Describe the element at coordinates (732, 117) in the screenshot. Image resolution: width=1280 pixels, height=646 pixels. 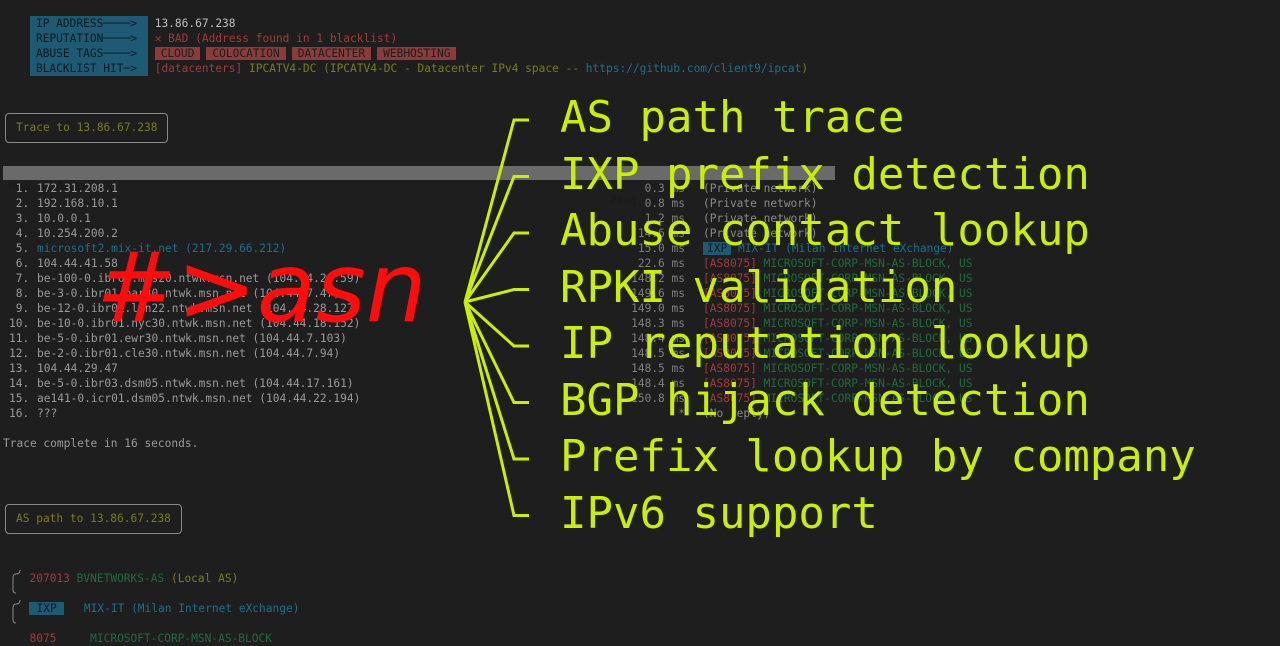
I see `feature-item: AS path trace` at that location.